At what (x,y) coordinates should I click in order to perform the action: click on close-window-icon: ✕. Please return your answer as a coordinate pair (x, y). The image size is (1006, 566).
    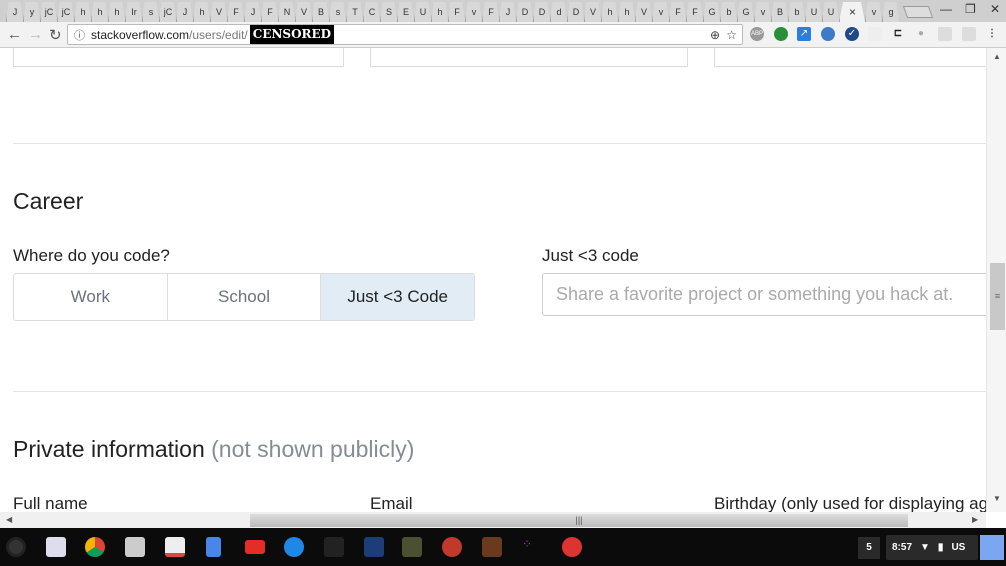
    Looking at the image, I should click on (995, 9).